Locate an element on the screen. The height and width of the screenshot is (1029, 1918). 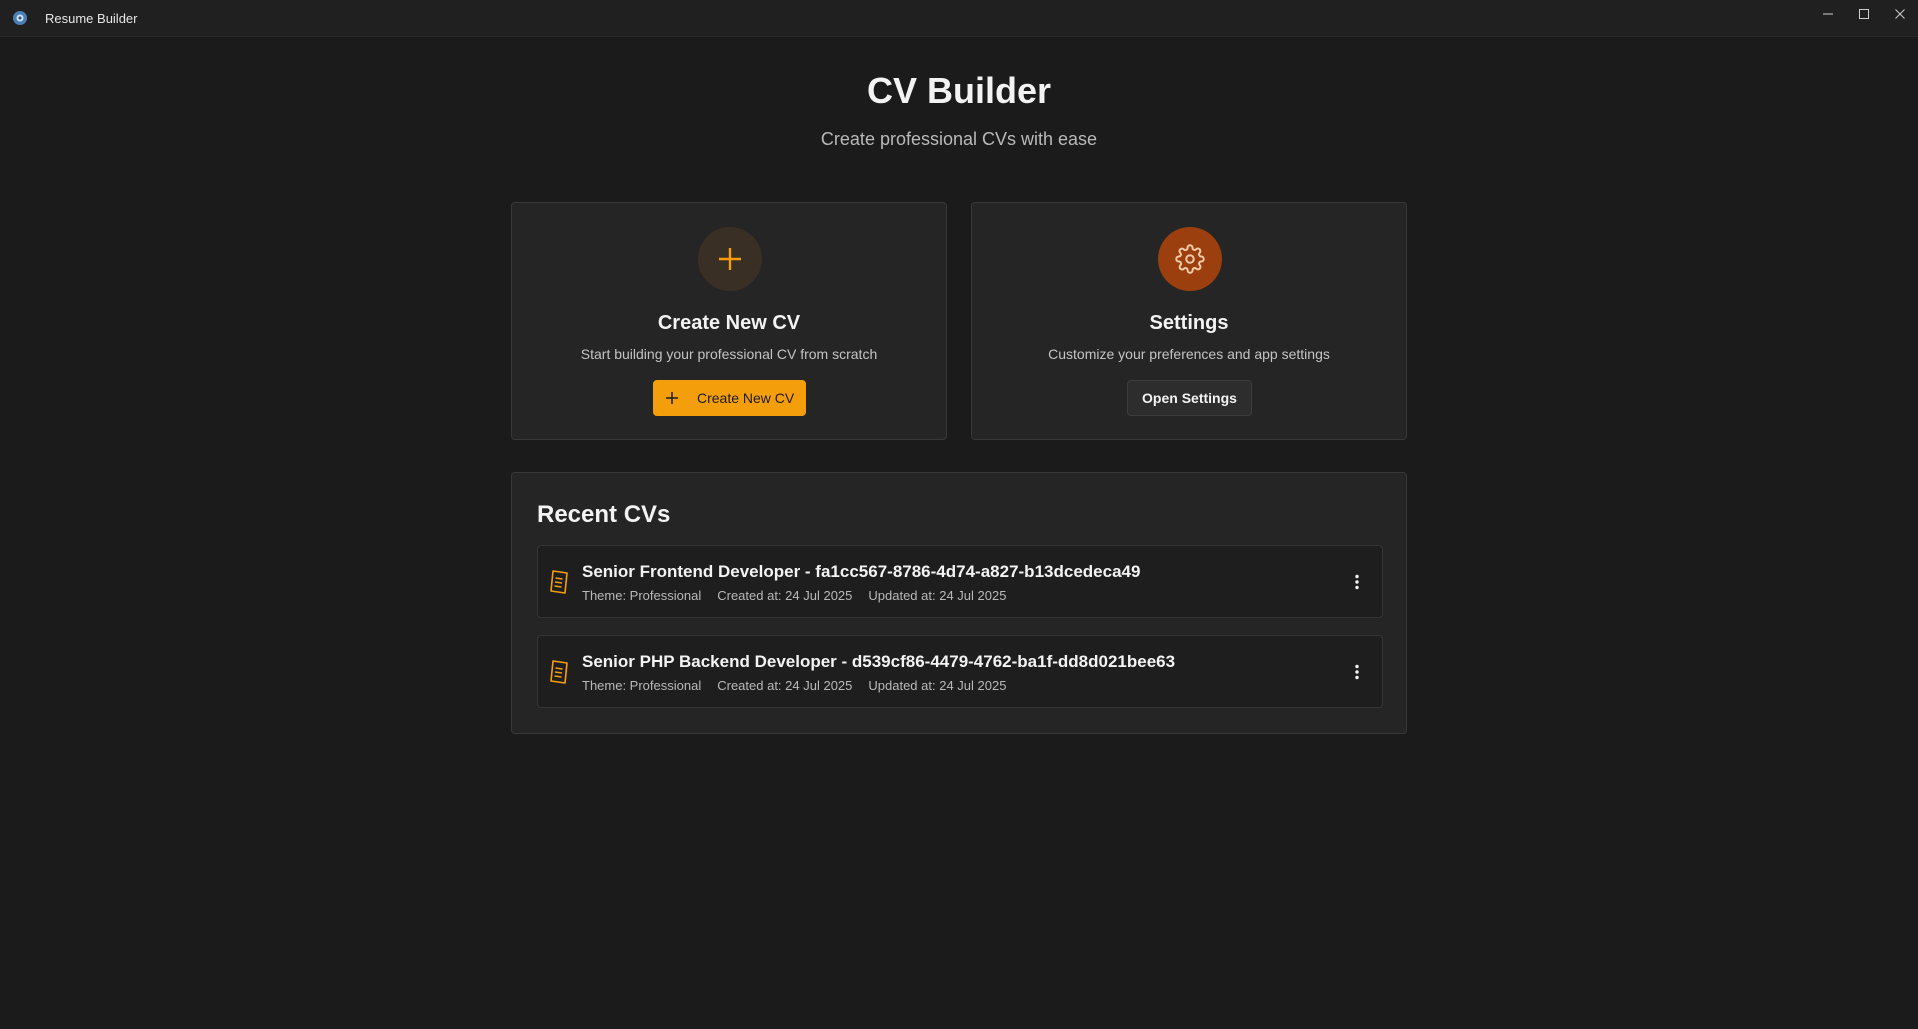
close-button is located at coordinates (1900, 14).